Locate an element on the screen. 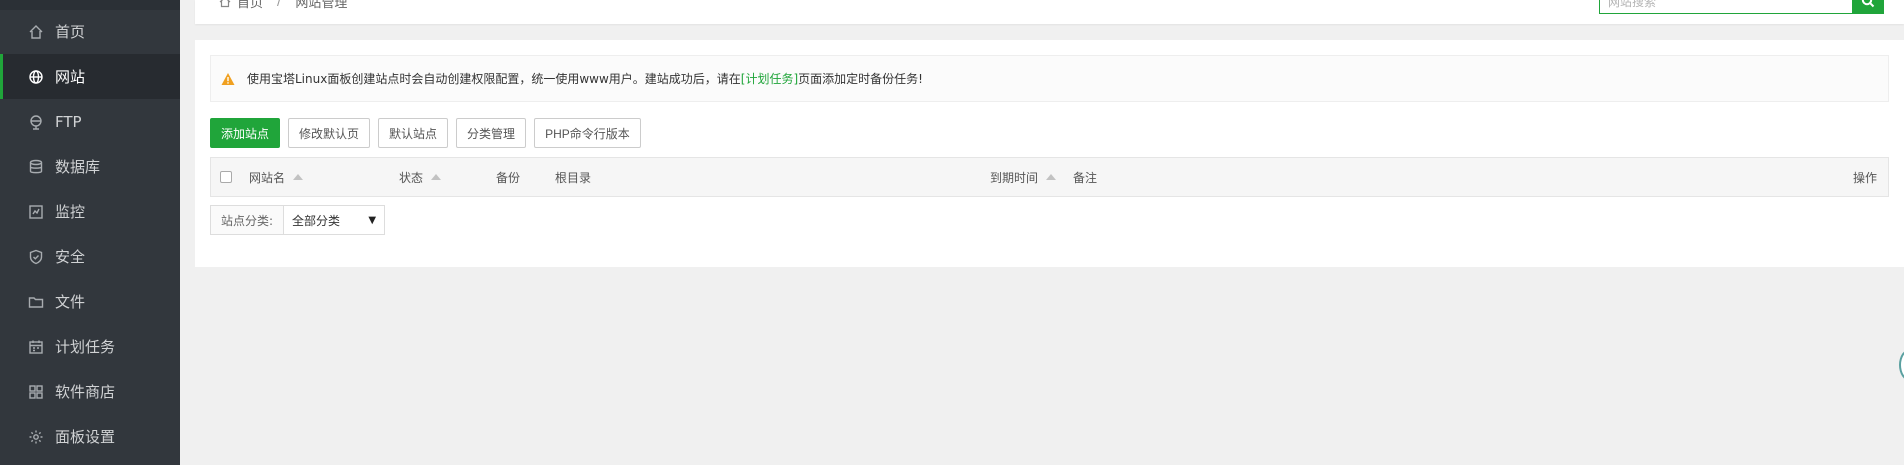  sidebar-item-store: 软件商店 is located at coordinates (90, 391).